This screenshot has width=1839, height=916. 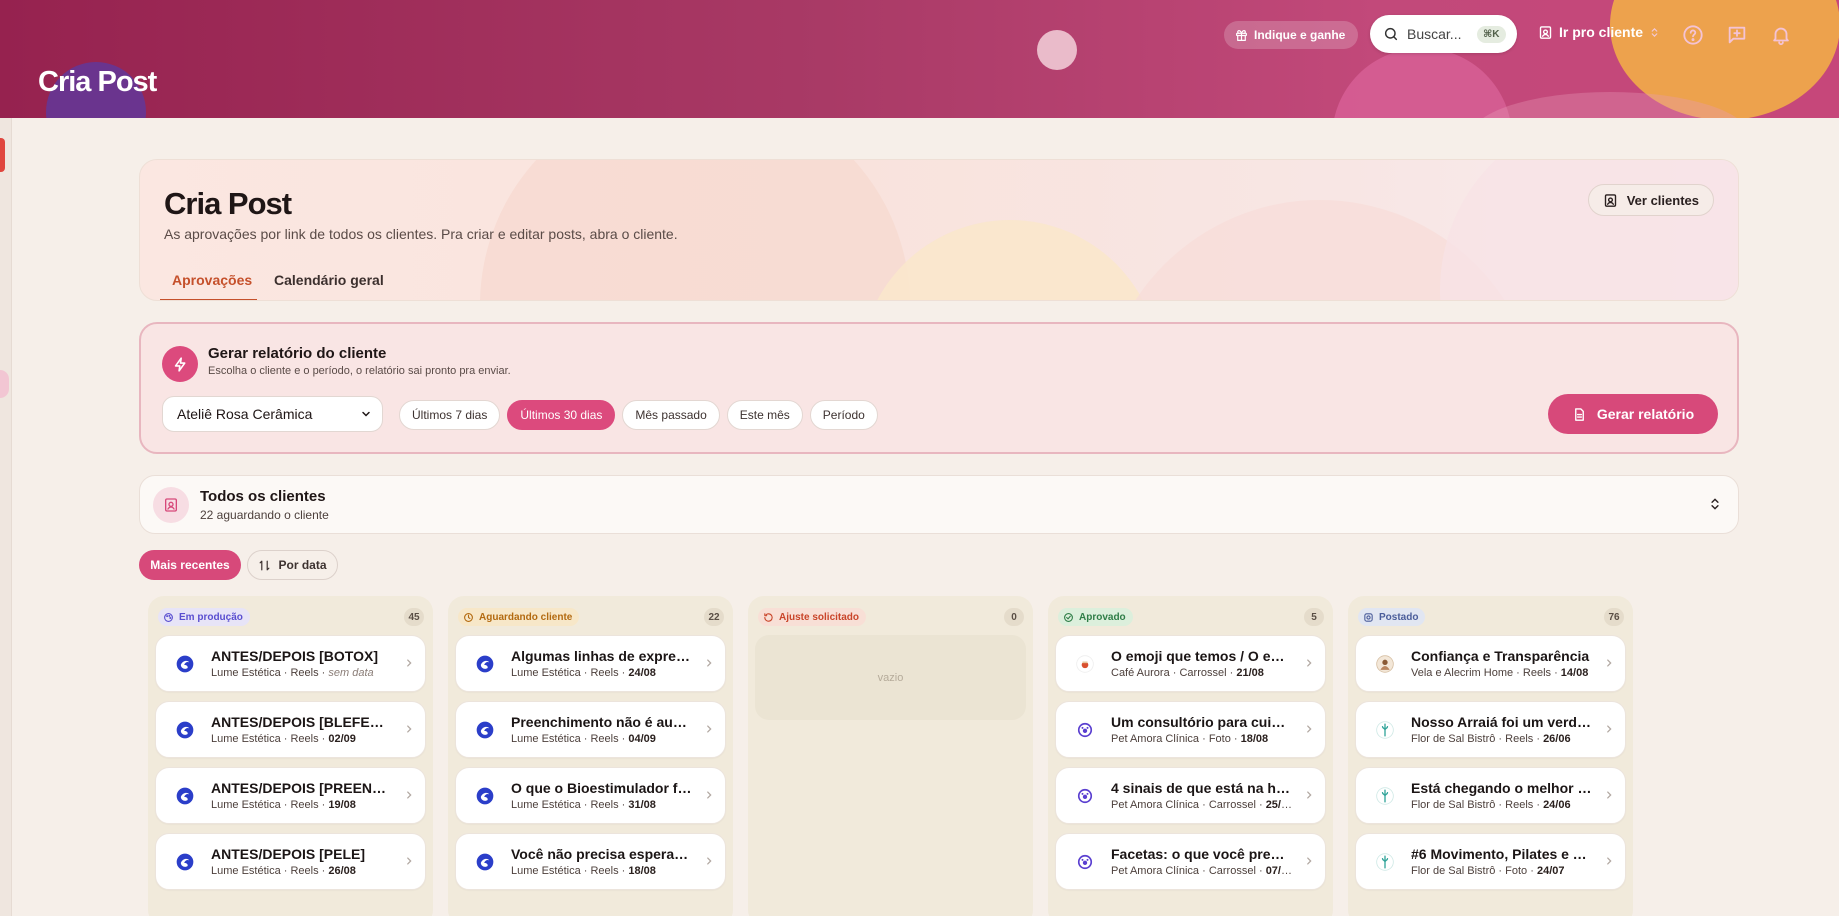 I want to click on post-meta: Lume Estética · Reels · 26/08, so click(x=283, y=871).